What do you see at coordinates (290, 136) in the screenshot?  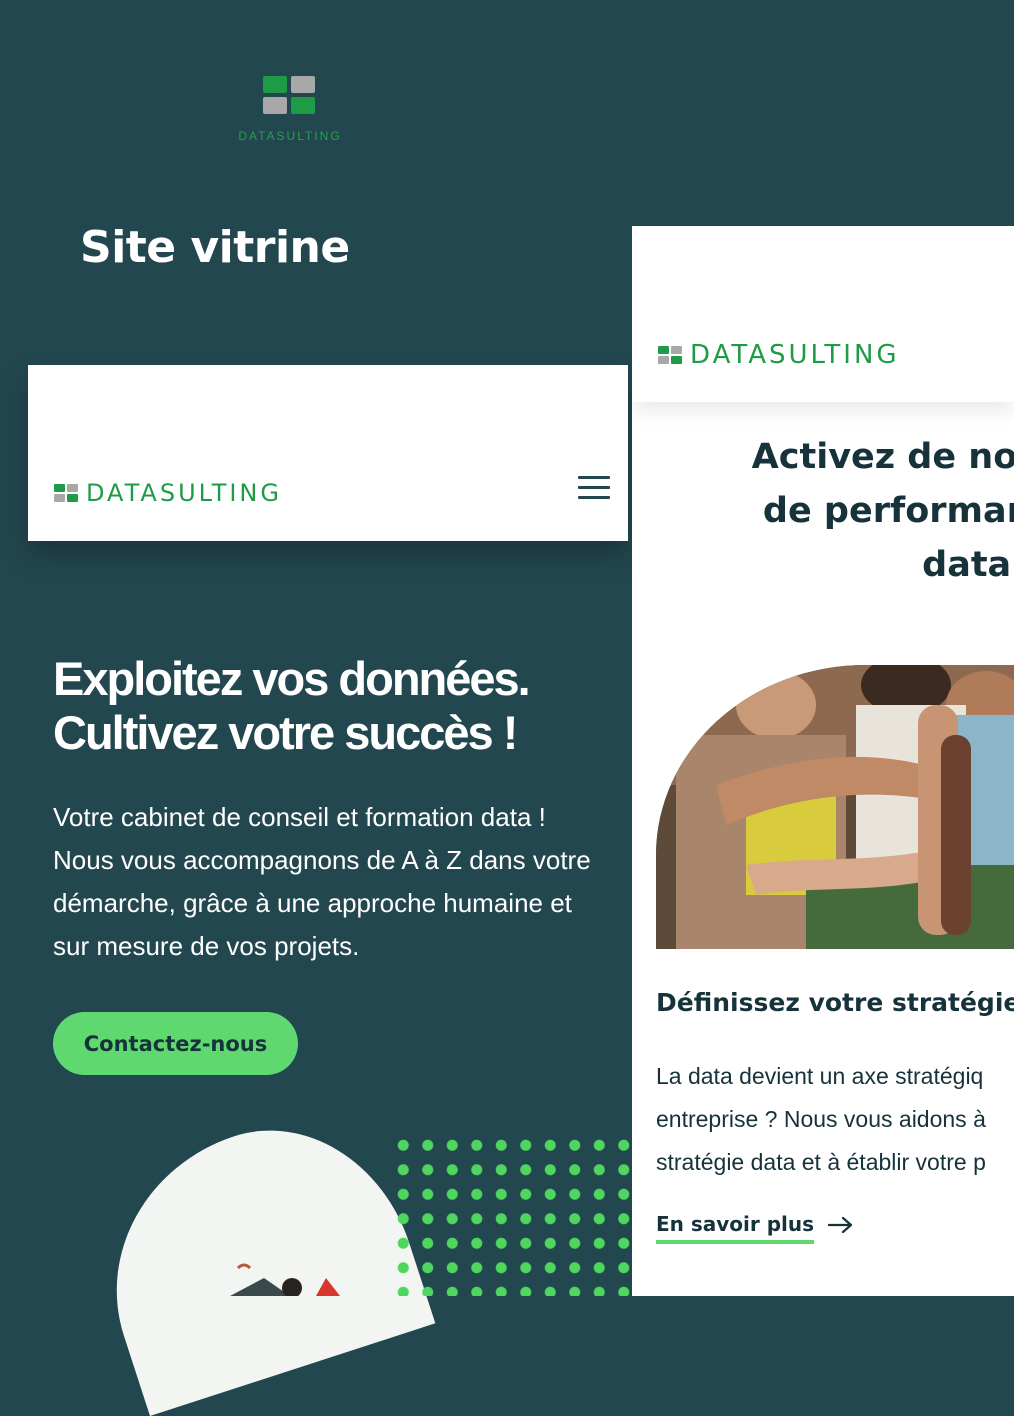 I see `logo-wordmark: DATASULTING` at bounding box center [290, 136].